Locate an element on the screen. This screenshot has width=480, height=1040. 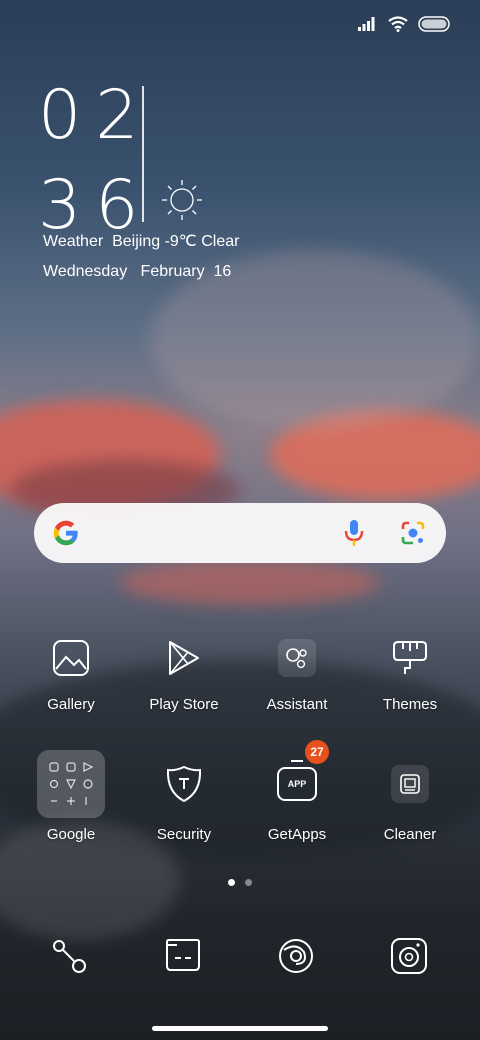
date-weekday: Wednesday is located at coordinates (85, 271).